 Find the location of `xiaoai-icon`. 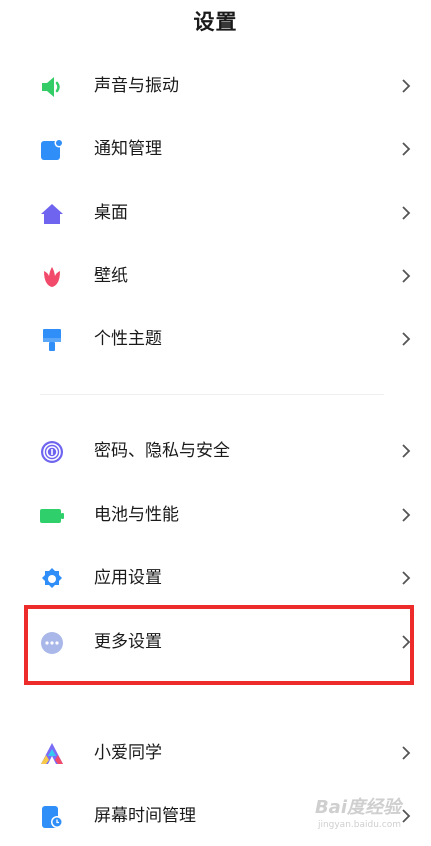

xiaoai-icon is located at coordinates (52, 753).